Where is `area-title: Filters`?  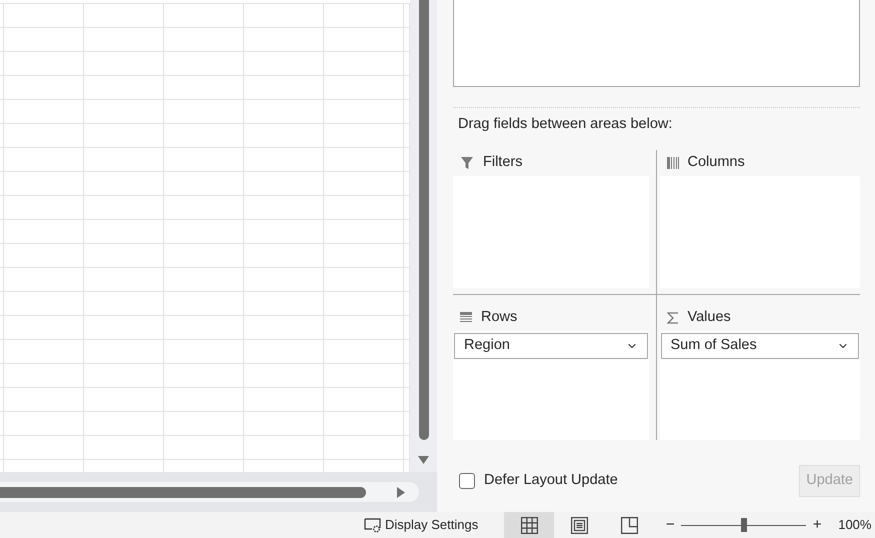
area-title: Filters is located at coordinates (502, 162).